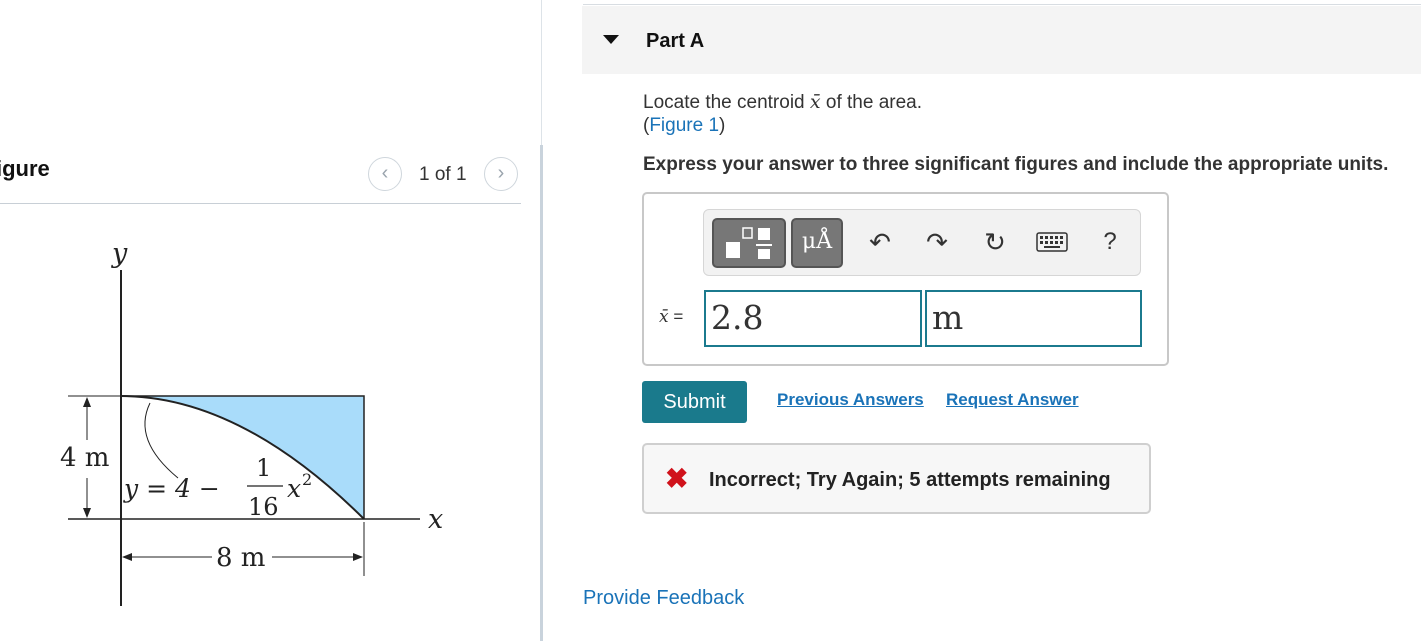 This screenshot has height=641, width=1421. I want to click on templates-icon, so click(749, 243).